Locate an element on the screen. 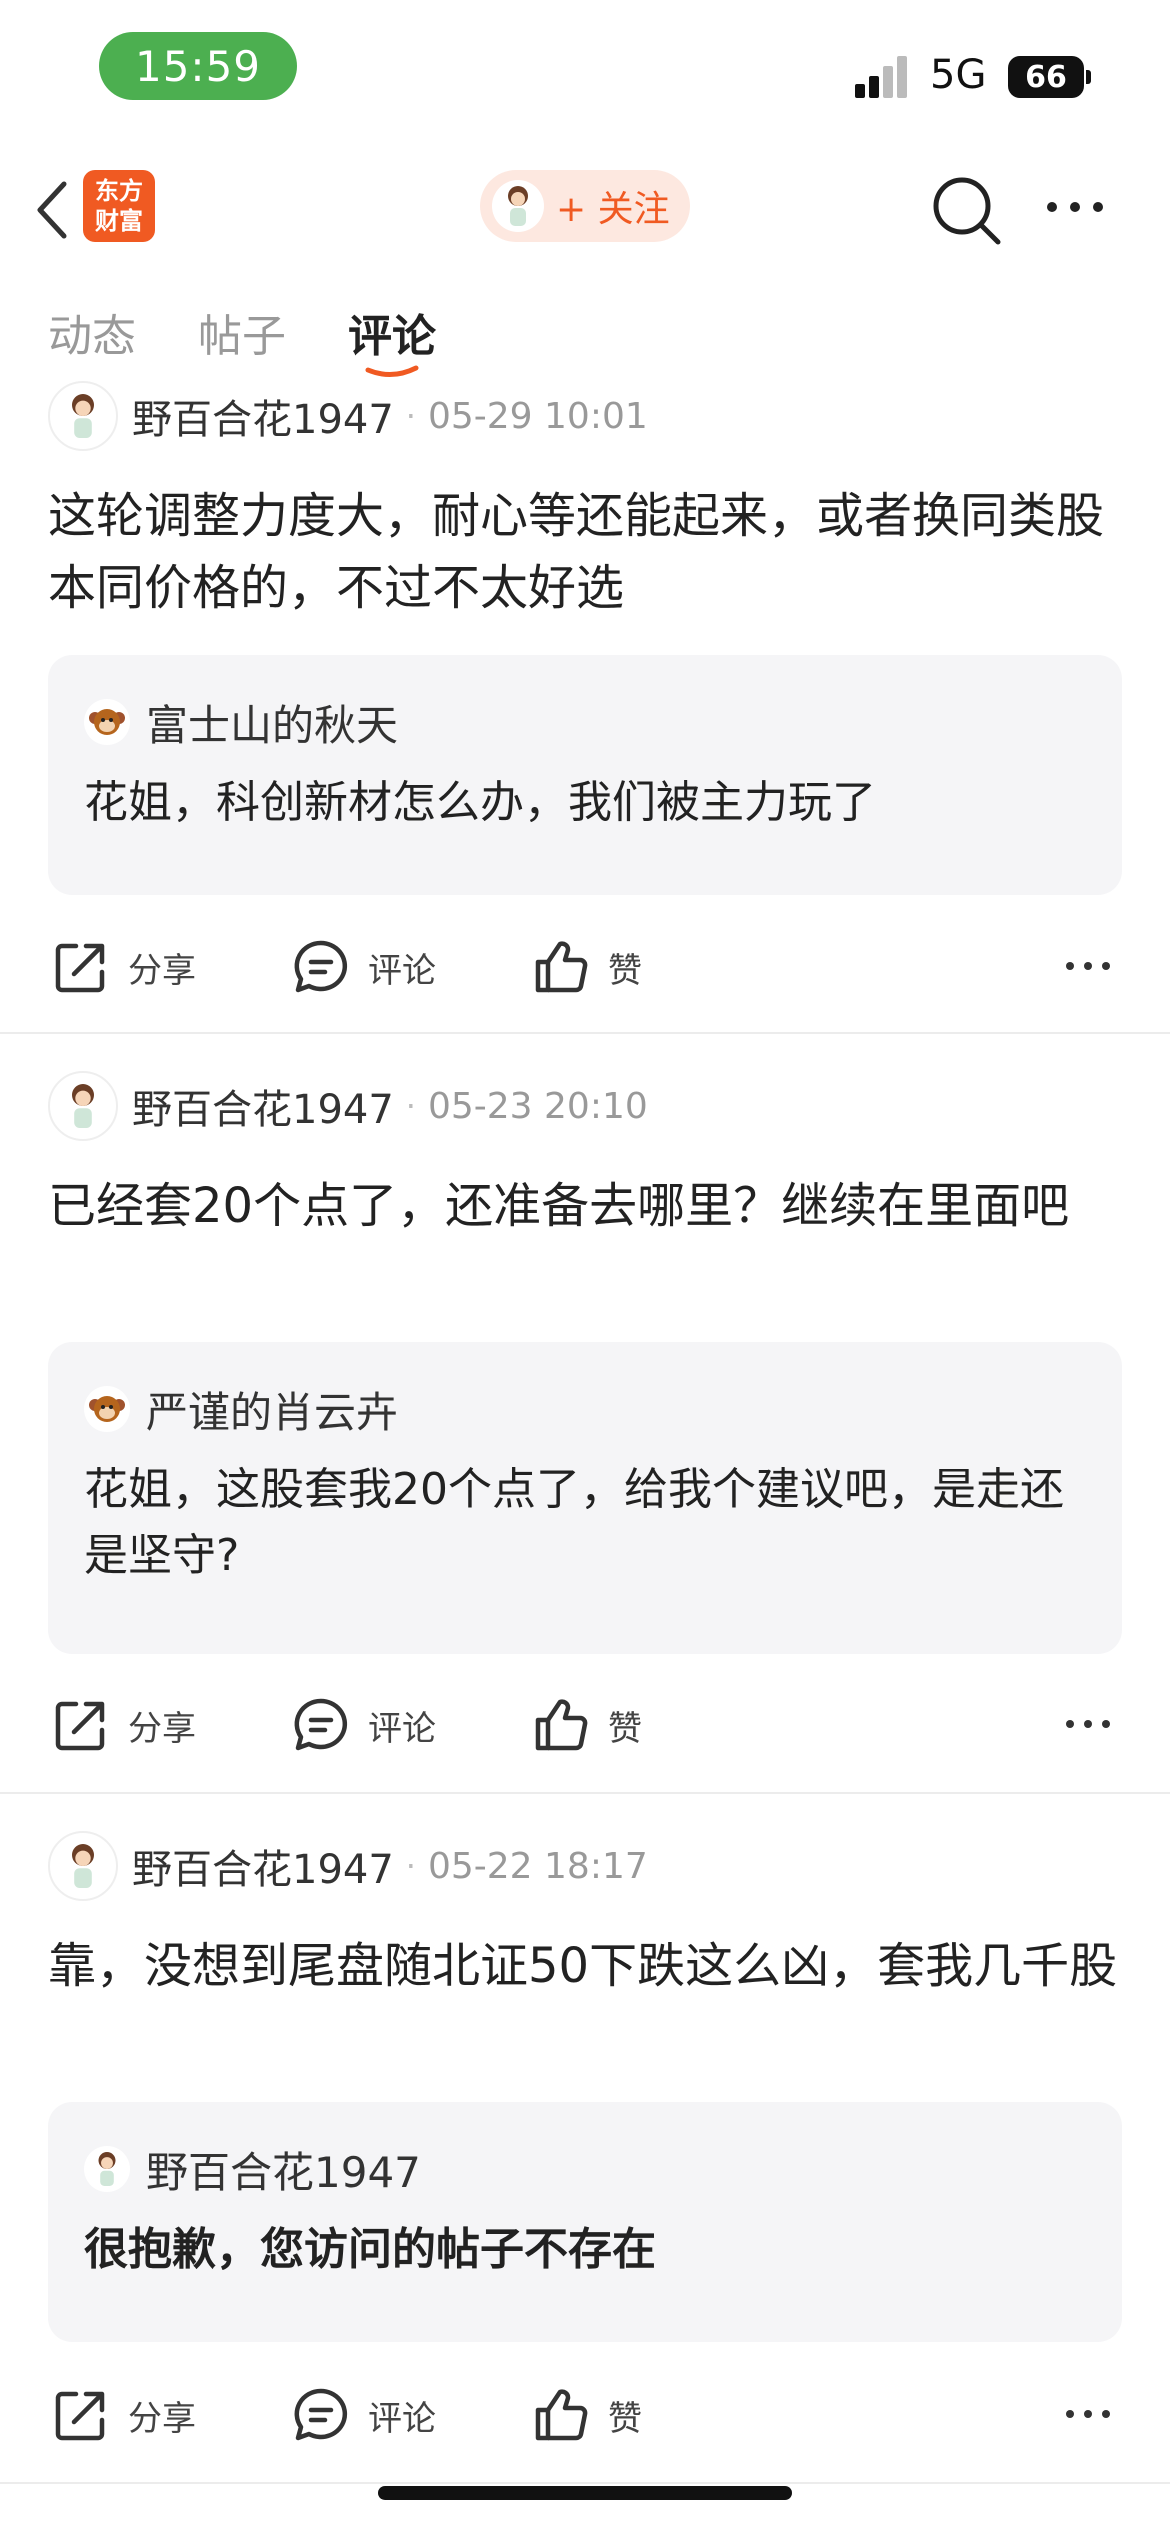 This screenshot has height=2532, width=1170. tab-comments: 评论 is located at coordinates (392, 332).